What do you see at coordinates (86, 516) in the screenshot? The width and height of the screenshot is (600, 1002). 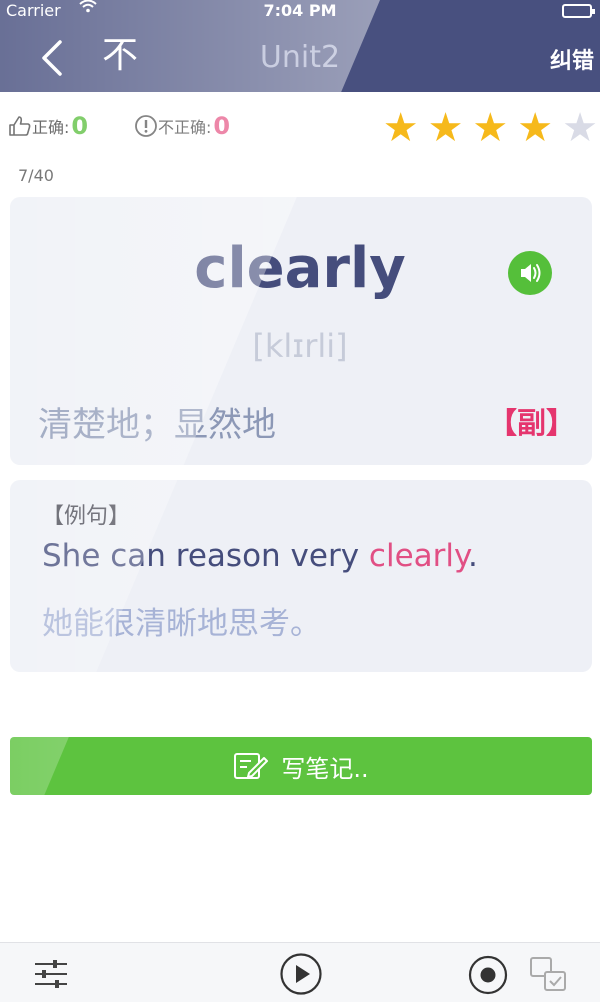 I see `example-label: 【例句】` at bounding box center [86, 516].